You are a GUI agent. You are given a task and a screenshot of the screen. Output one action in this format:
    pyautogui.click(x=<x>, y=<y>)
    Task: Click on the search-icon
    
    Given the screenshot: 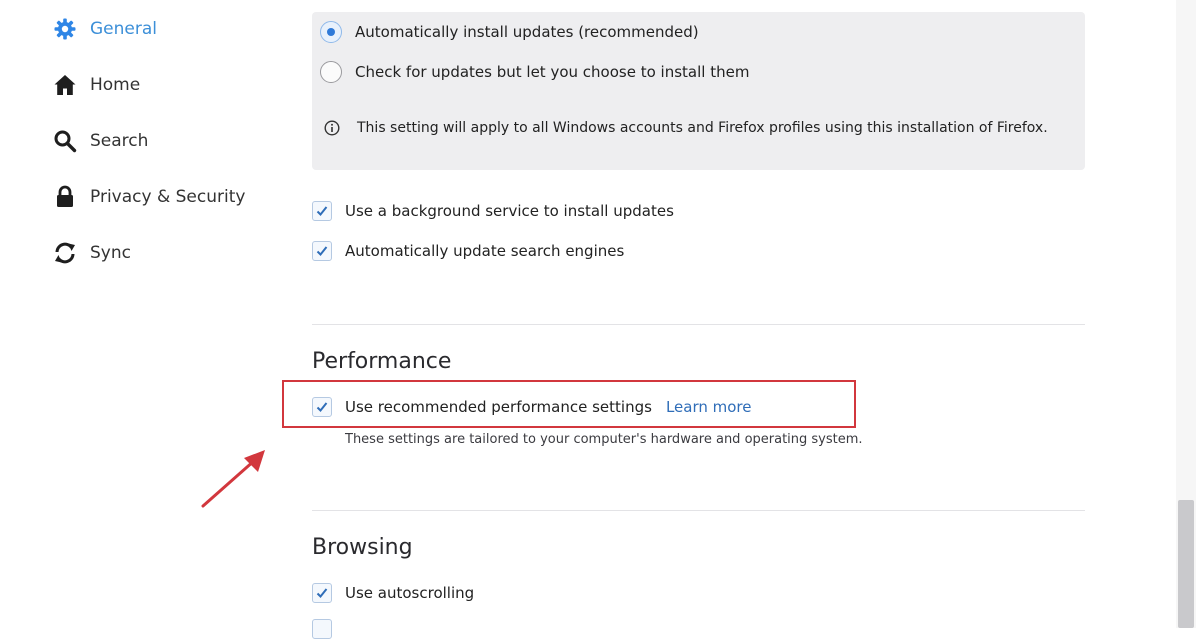 What is the action you would take?
    pyautogui.click(x=65, y=141)
    